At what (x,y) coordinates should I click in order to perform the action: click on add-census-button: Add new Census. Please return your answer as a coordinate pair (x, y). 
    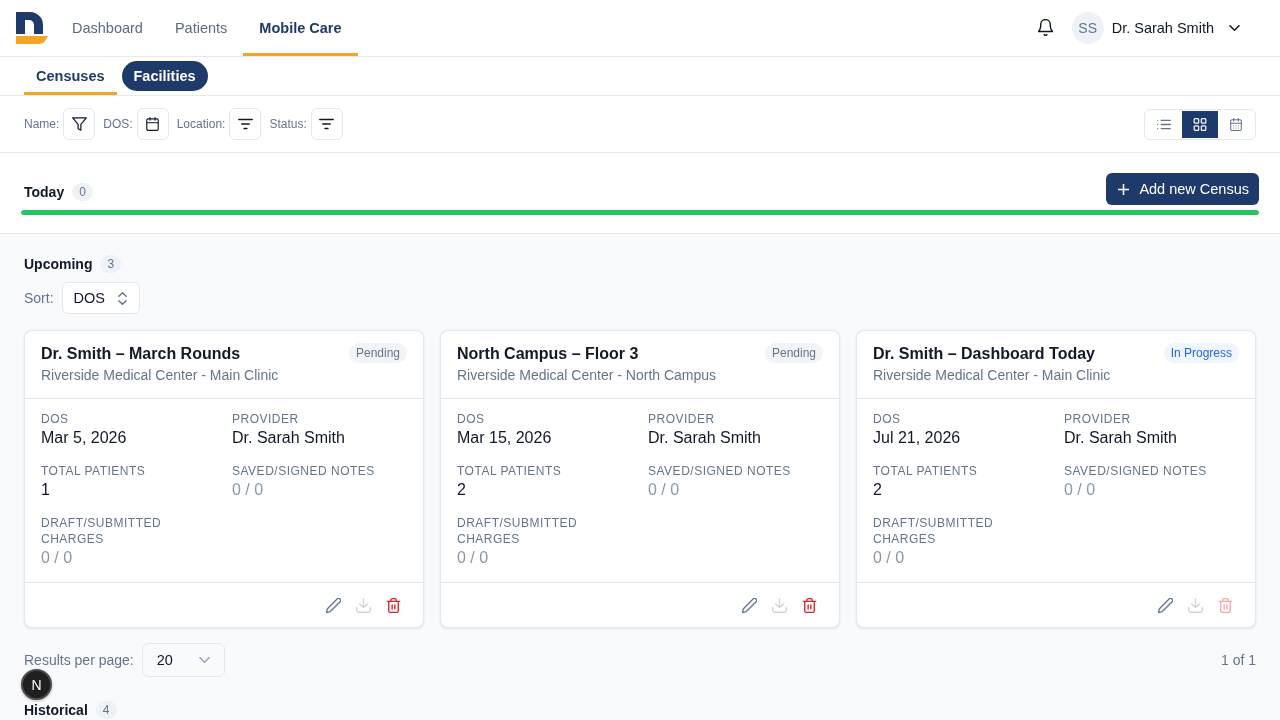
    Looking at the image, I should click on (1182, 189).